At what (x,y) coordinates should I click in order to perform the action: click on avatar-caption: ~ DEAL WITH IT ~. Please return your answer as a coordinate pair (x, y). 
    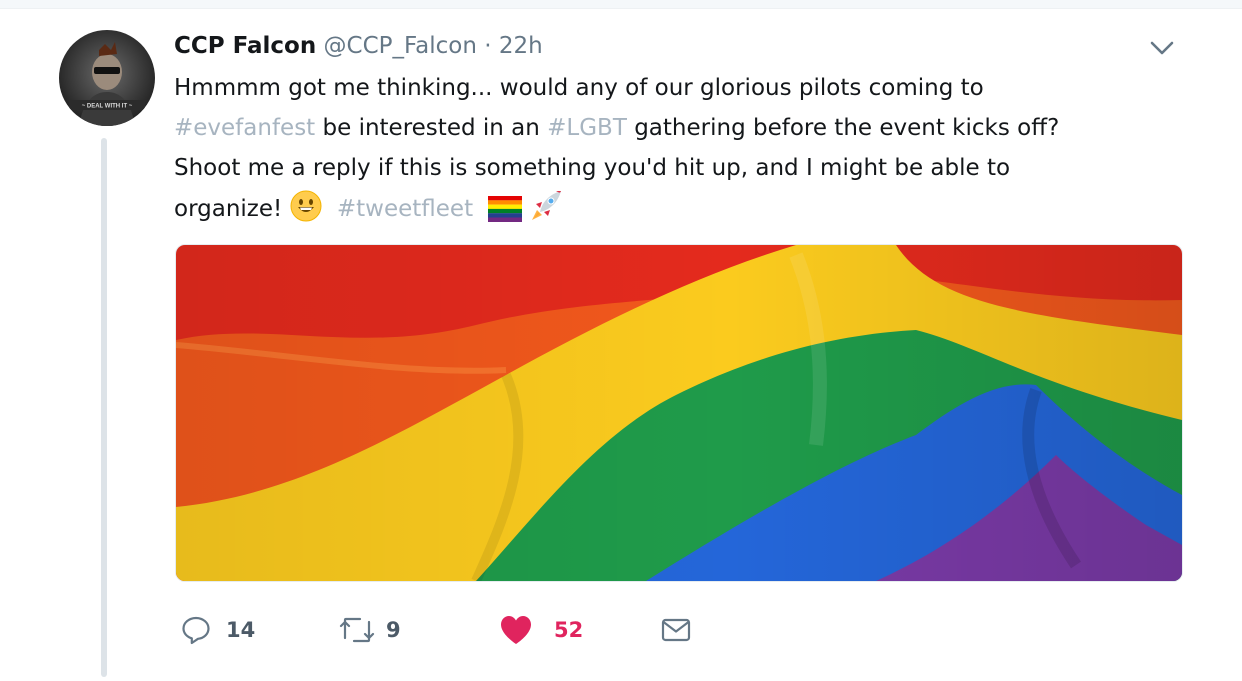
    Looking at the image, I should click on (107, 107).